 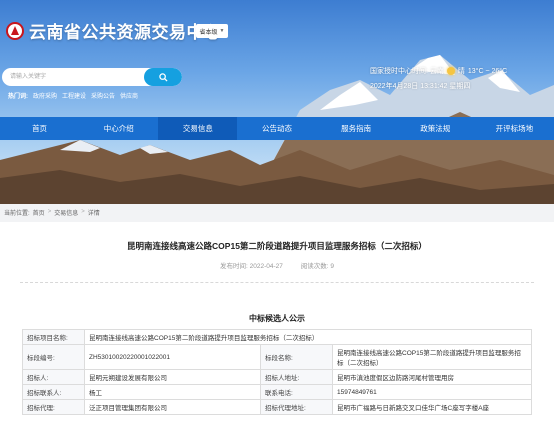 I want to click on nav-item-about: 中心介绍, so click(x=118, y=128).